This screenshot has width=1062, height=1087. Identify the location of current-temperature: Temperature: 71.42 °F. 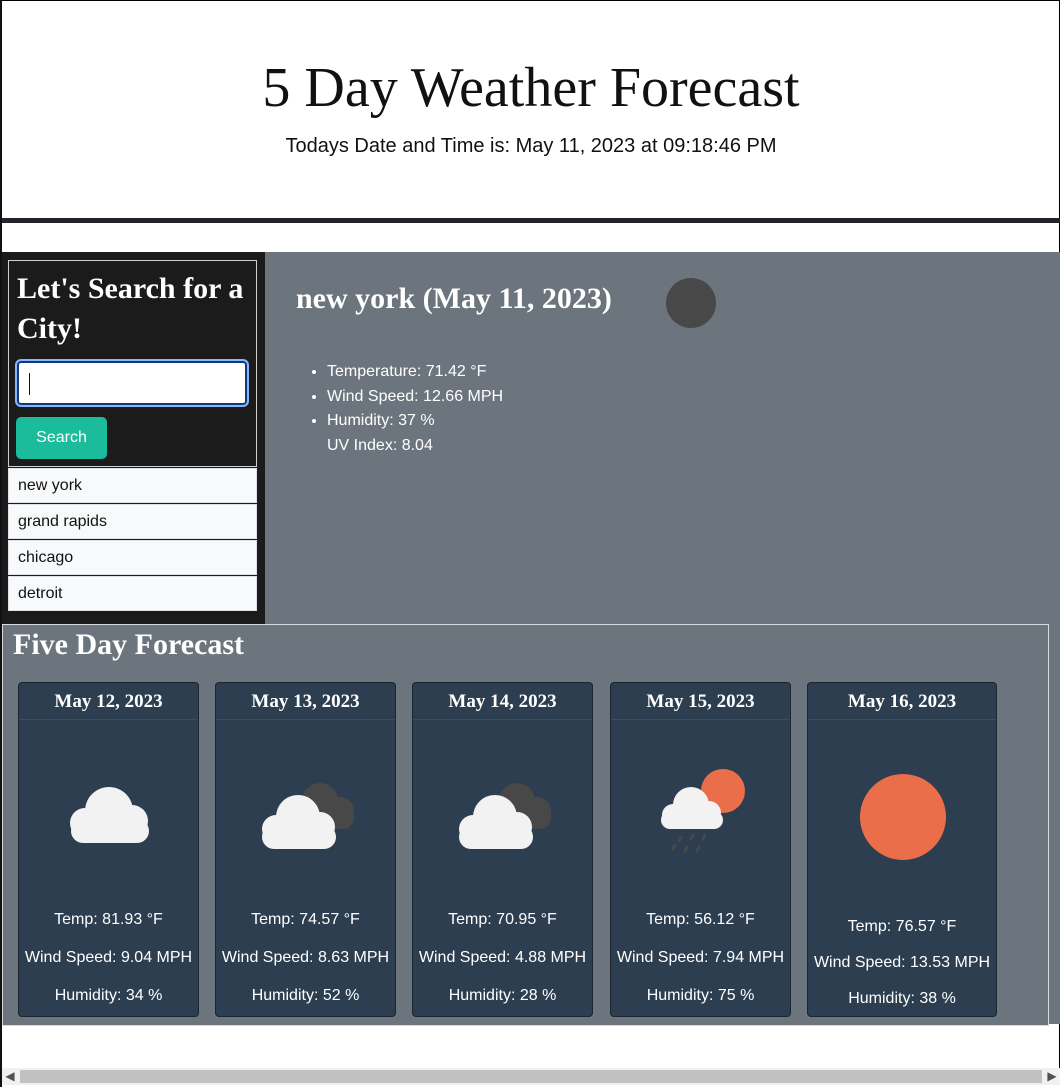
(415, 372).